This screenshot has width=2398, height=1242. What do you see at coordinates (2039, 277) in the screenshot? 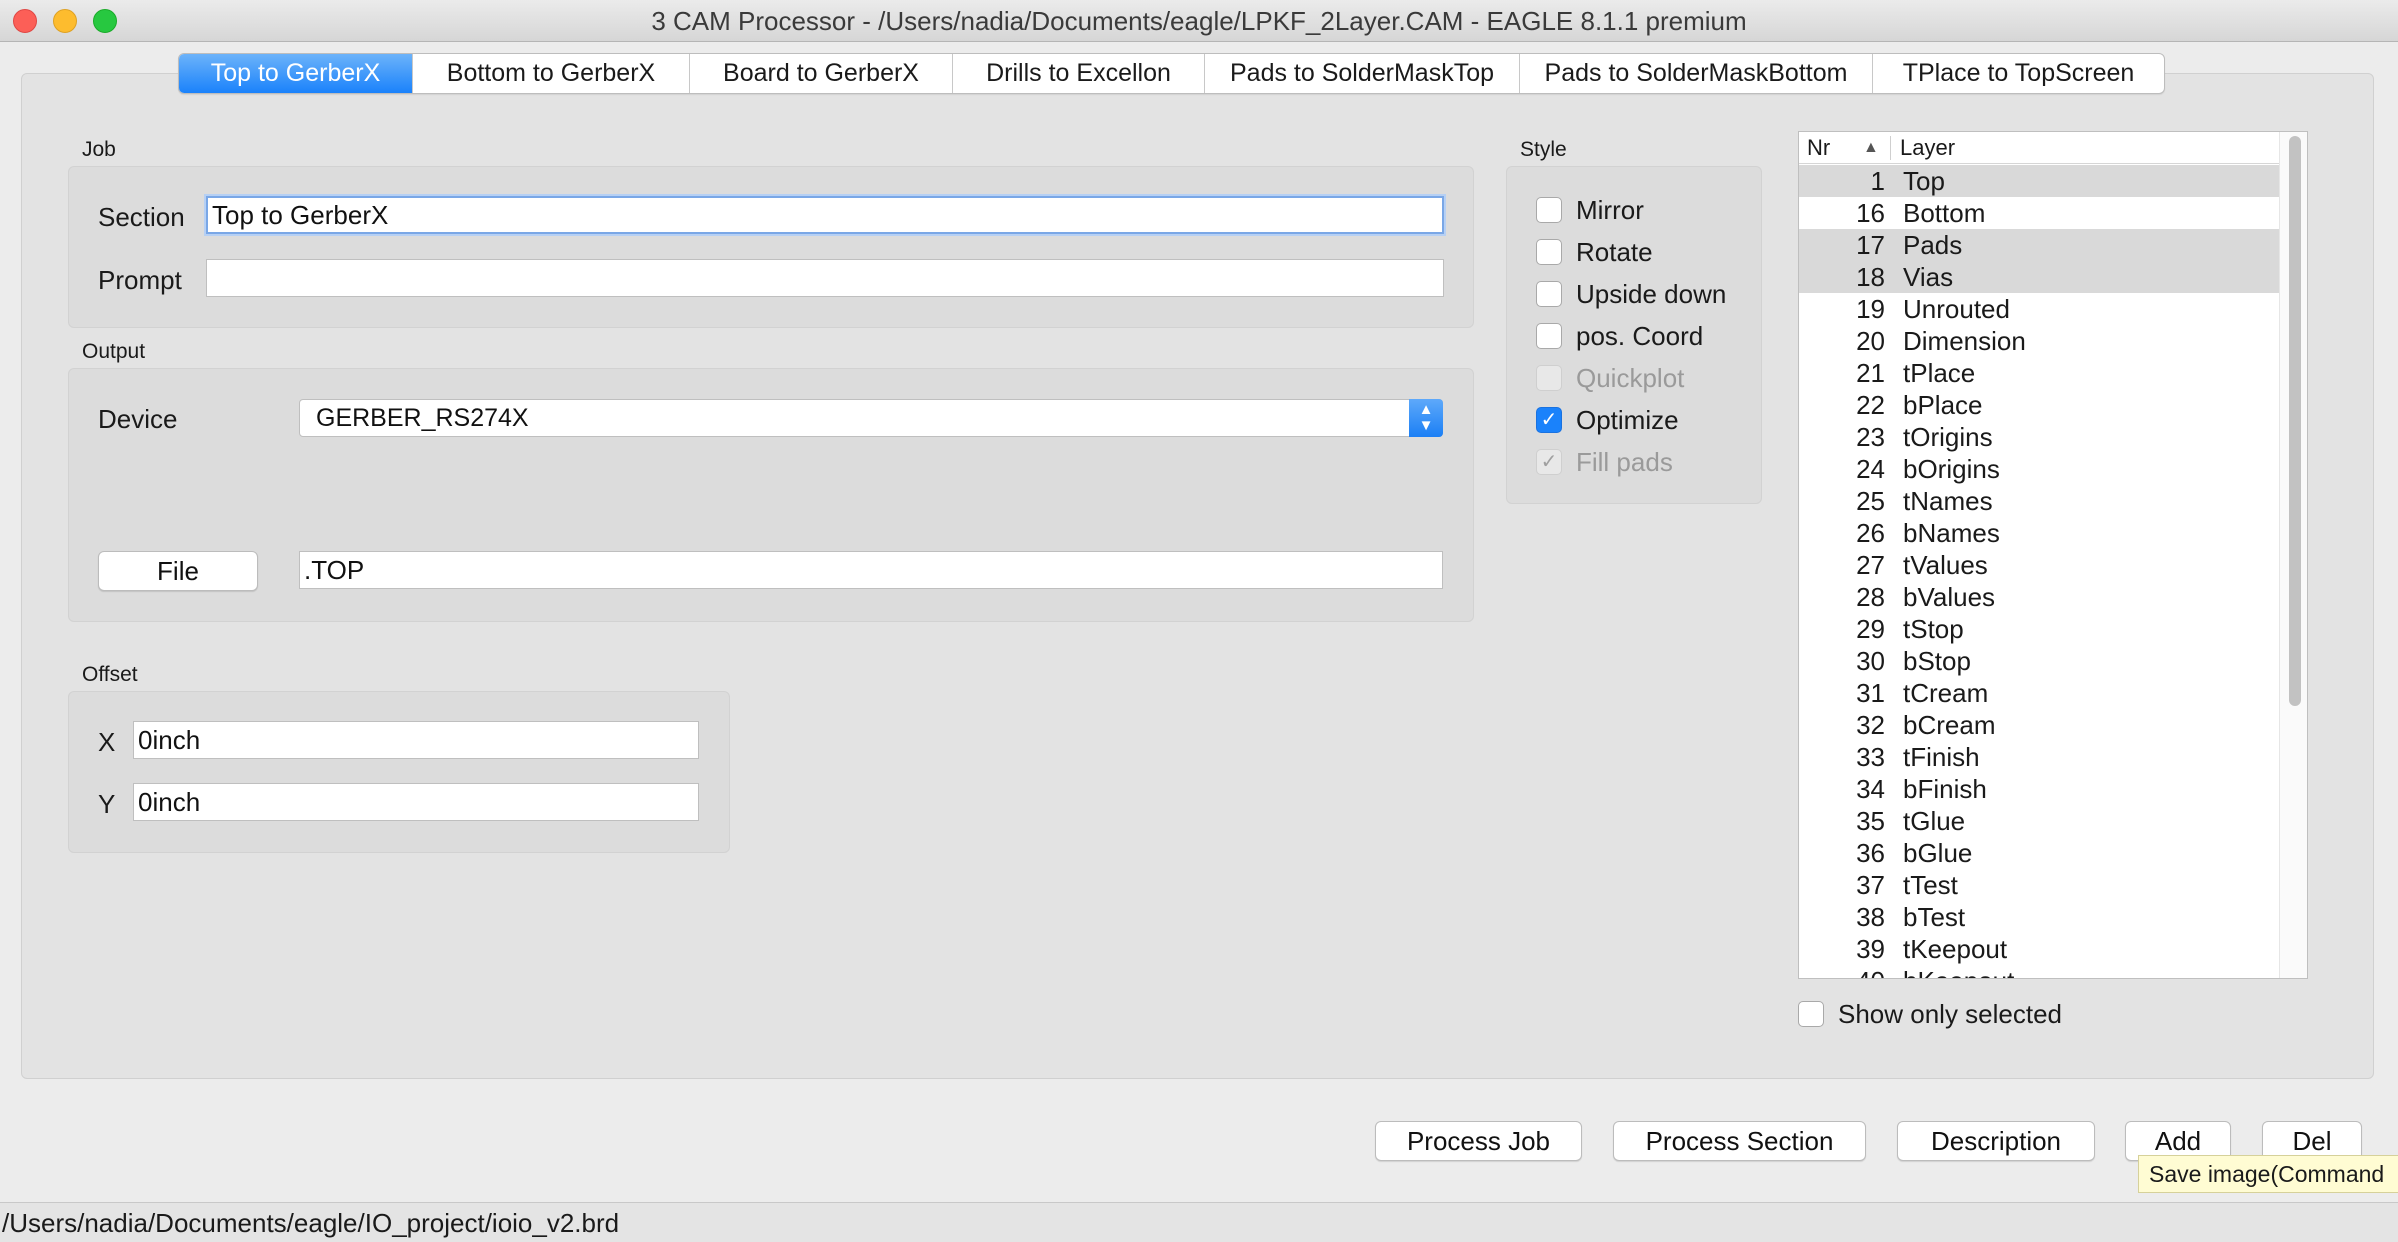
I see `layer-row: 18 Vias` at bounding box center [2039, 277].